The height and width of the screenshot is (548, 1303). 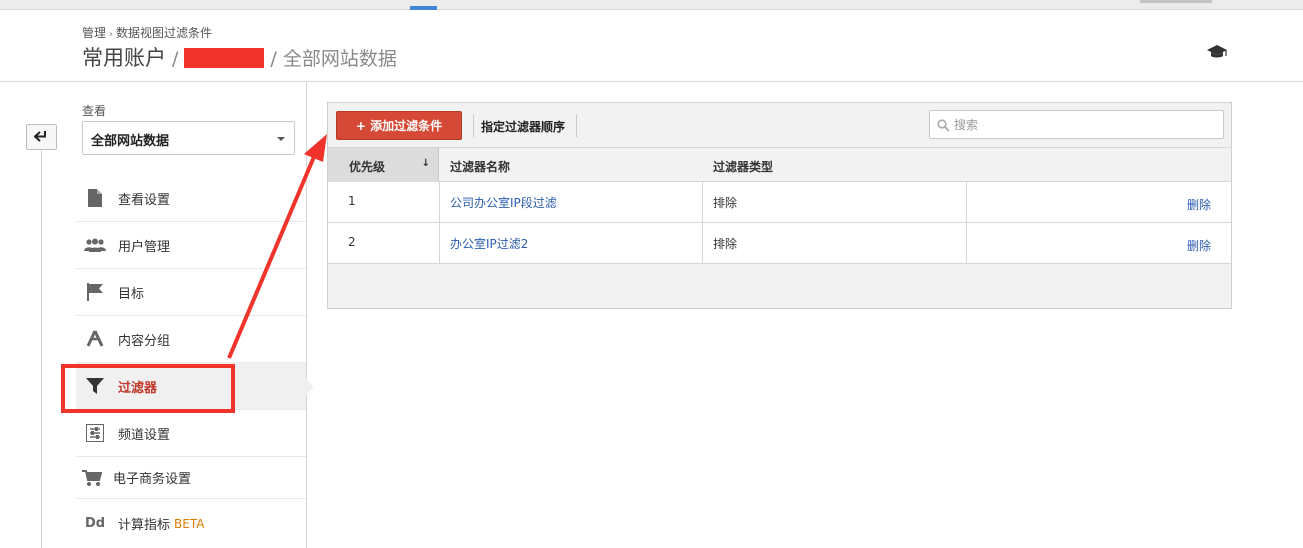 What do you see at coordinates (191, 339) in the screenshot?
I see `sidebar-item-content-grouping: 内容分组` at bounding box center [191, 339].